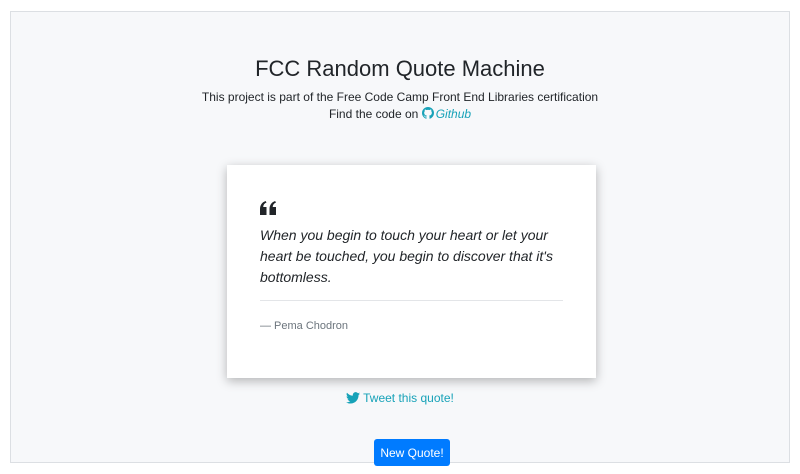 The width and height of the screenshot is (800, 474). What do you see at coordinates (304, 326) in the screenshot?
I see `quote-author: — Pema Chodron` at bounding box center [304, 326].